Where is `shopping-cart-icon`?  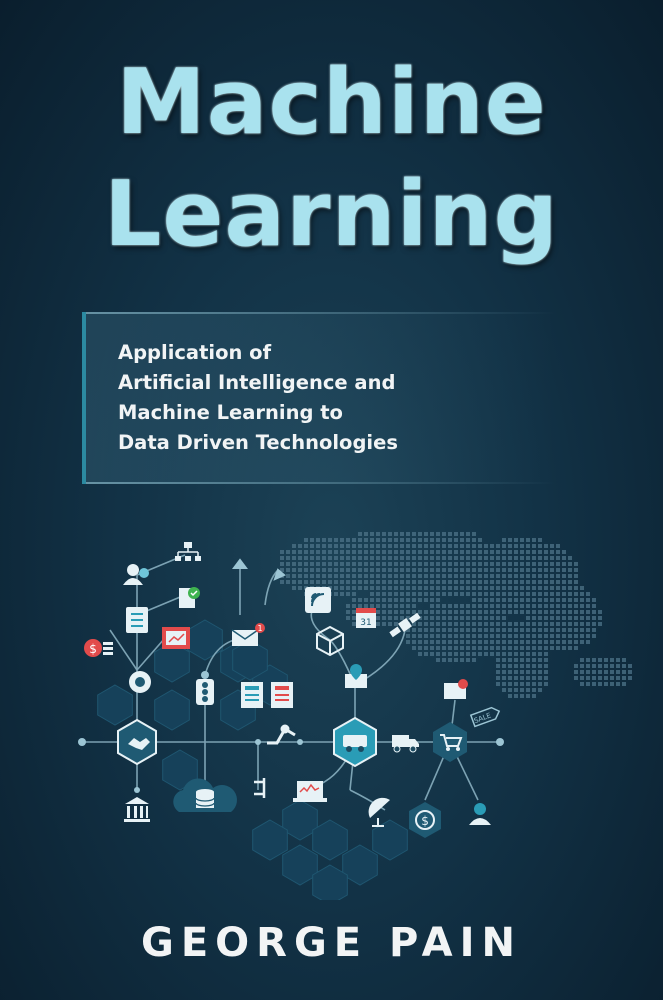 shopping-cart-icon is located at coordinates (450, 742).